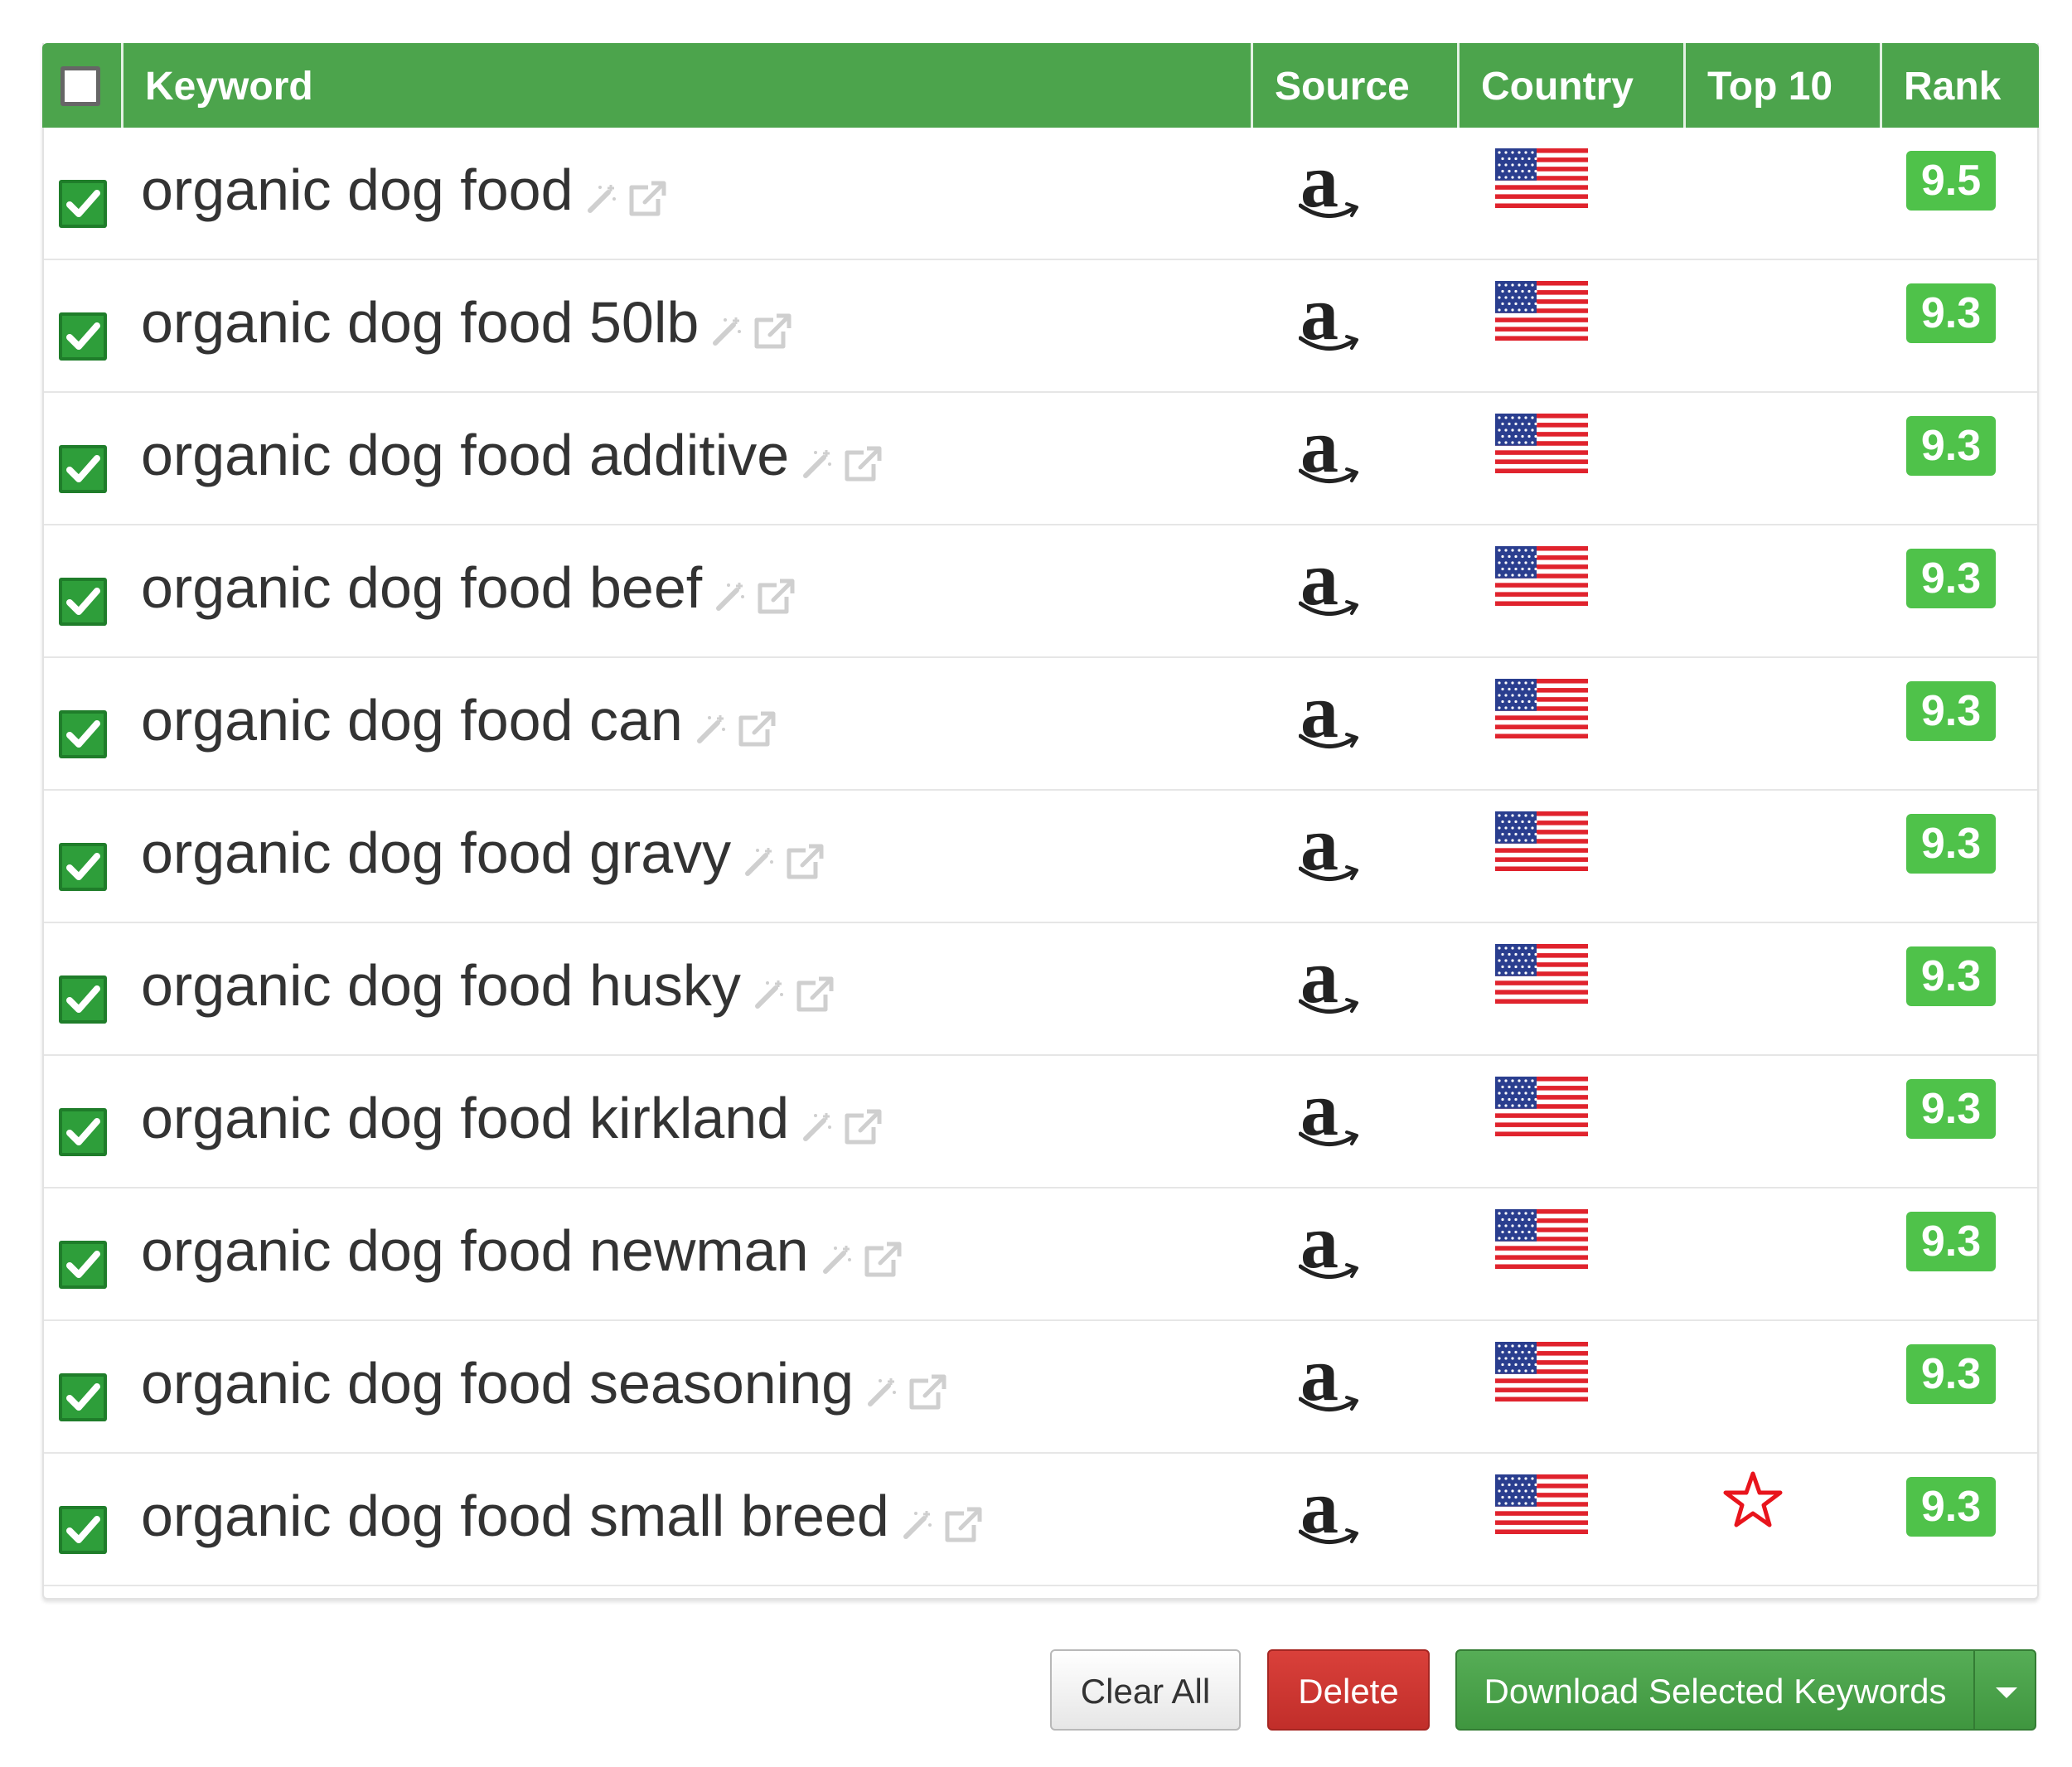 The image size is (2072, 1767). Describe the element at coordinates (1355, 86) in the screenshot. I see `header-source: Source` at that location.